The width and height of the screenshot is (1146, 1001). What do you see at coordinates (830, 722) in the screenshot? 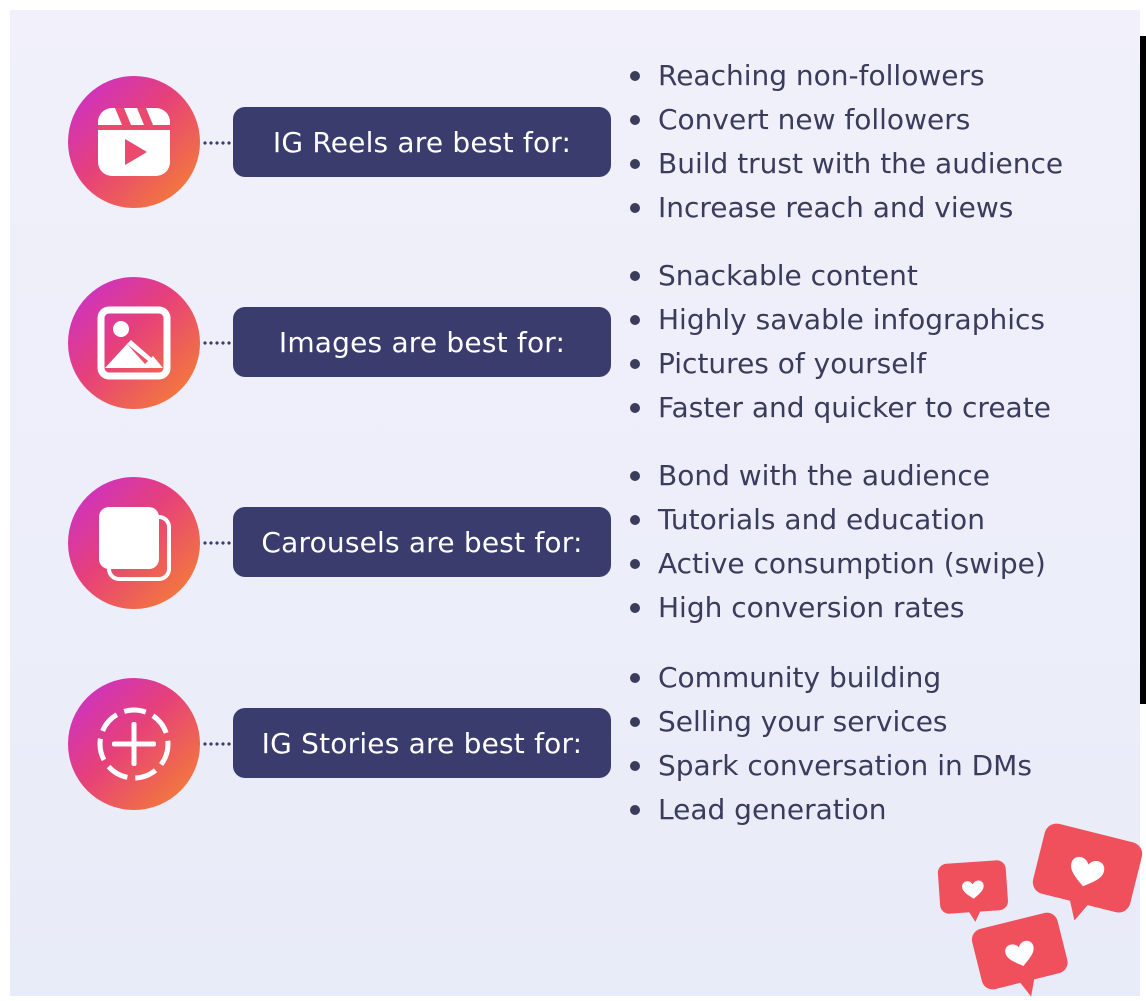
I see `list-item: Selling your services` at bounding box center [830, 722].